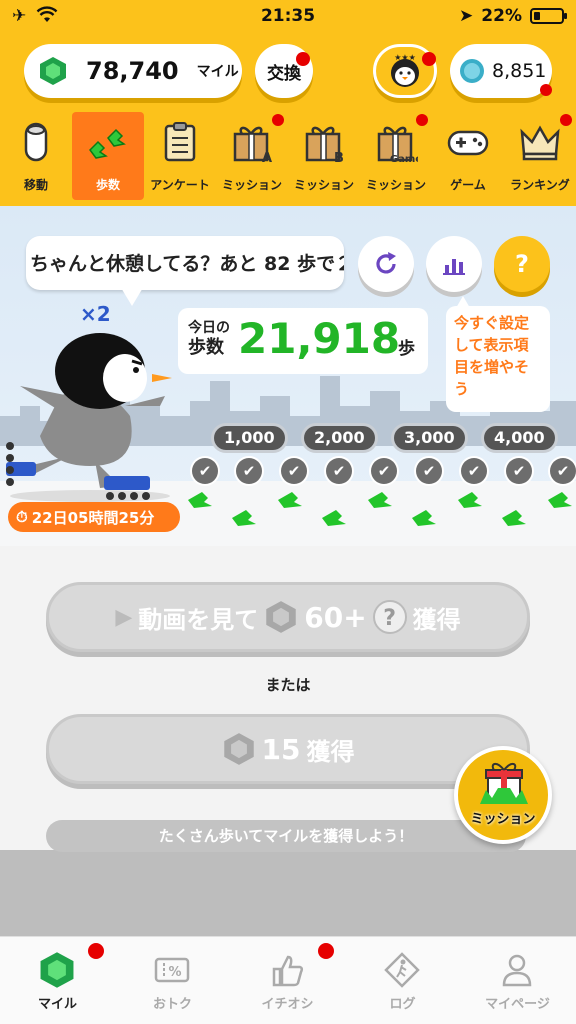 The width and height of the screenshot is (576, 1024). What do you see at coordinates (180, 142) in the screenshot?
I see `clipboard-icon` at bounding box center [180, 142].